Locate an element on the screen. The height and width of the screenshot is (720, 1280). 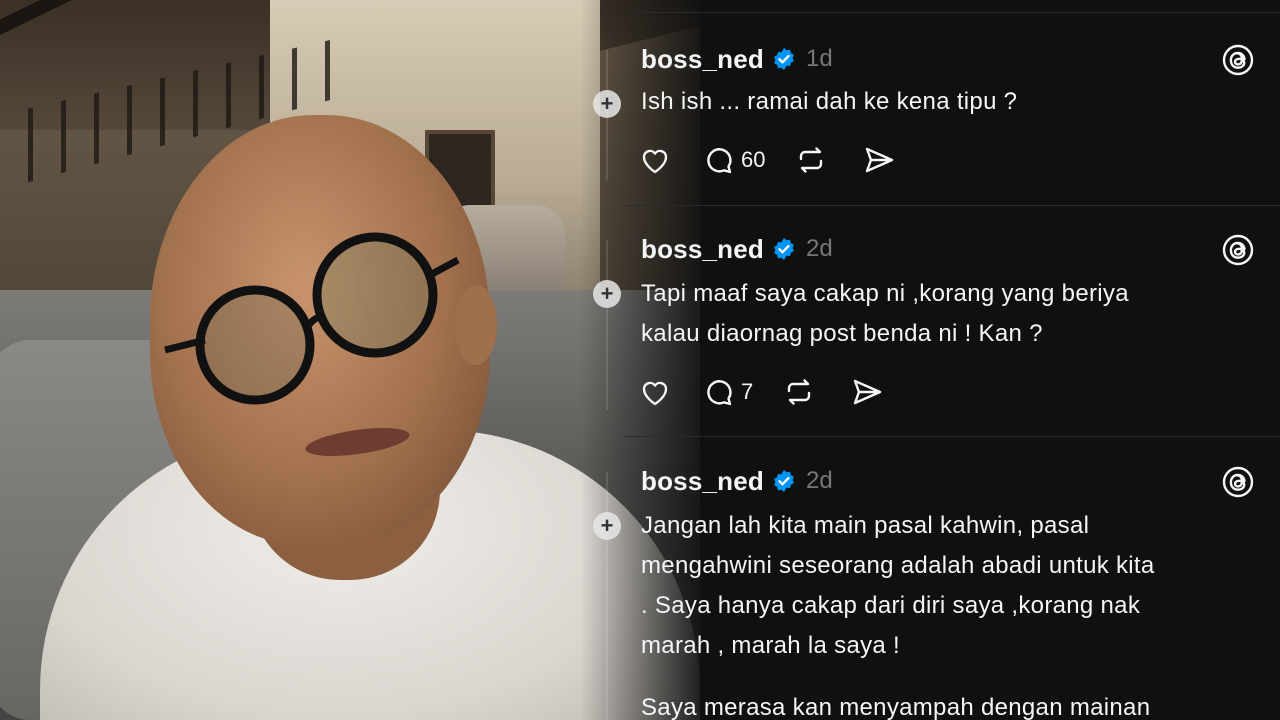
photo-ear is located at coordinates (476, 325).